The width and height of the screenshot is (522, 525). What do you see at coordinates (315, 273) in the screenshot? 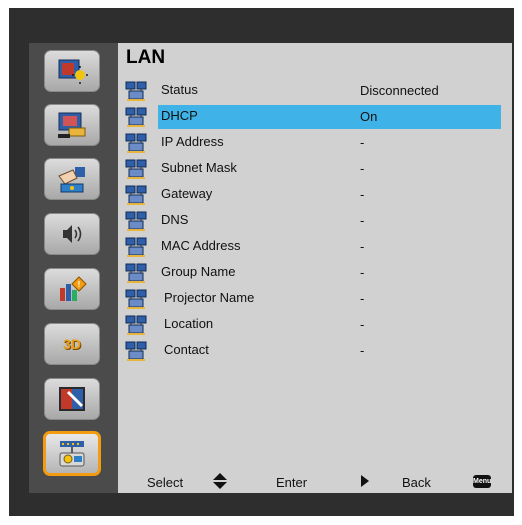
I see `lan-setting-row: Group Name -` at bounding box center [315, 273].